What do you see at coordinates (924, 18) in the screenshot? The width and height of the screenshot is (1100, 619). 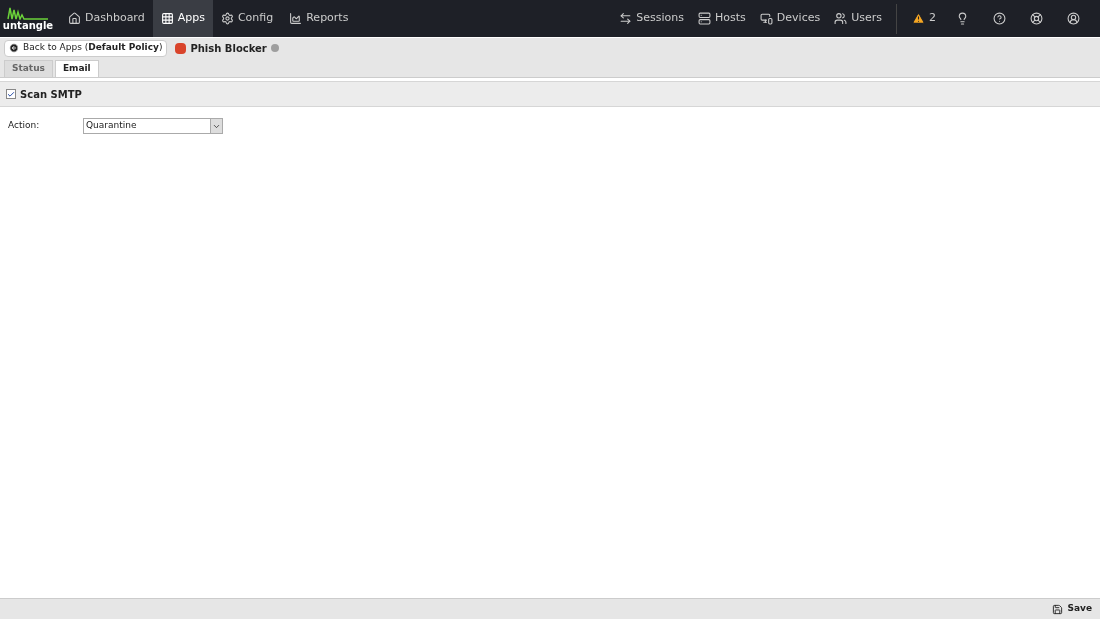 I see `alerts-button: 2` at bounding box center [924, 18].